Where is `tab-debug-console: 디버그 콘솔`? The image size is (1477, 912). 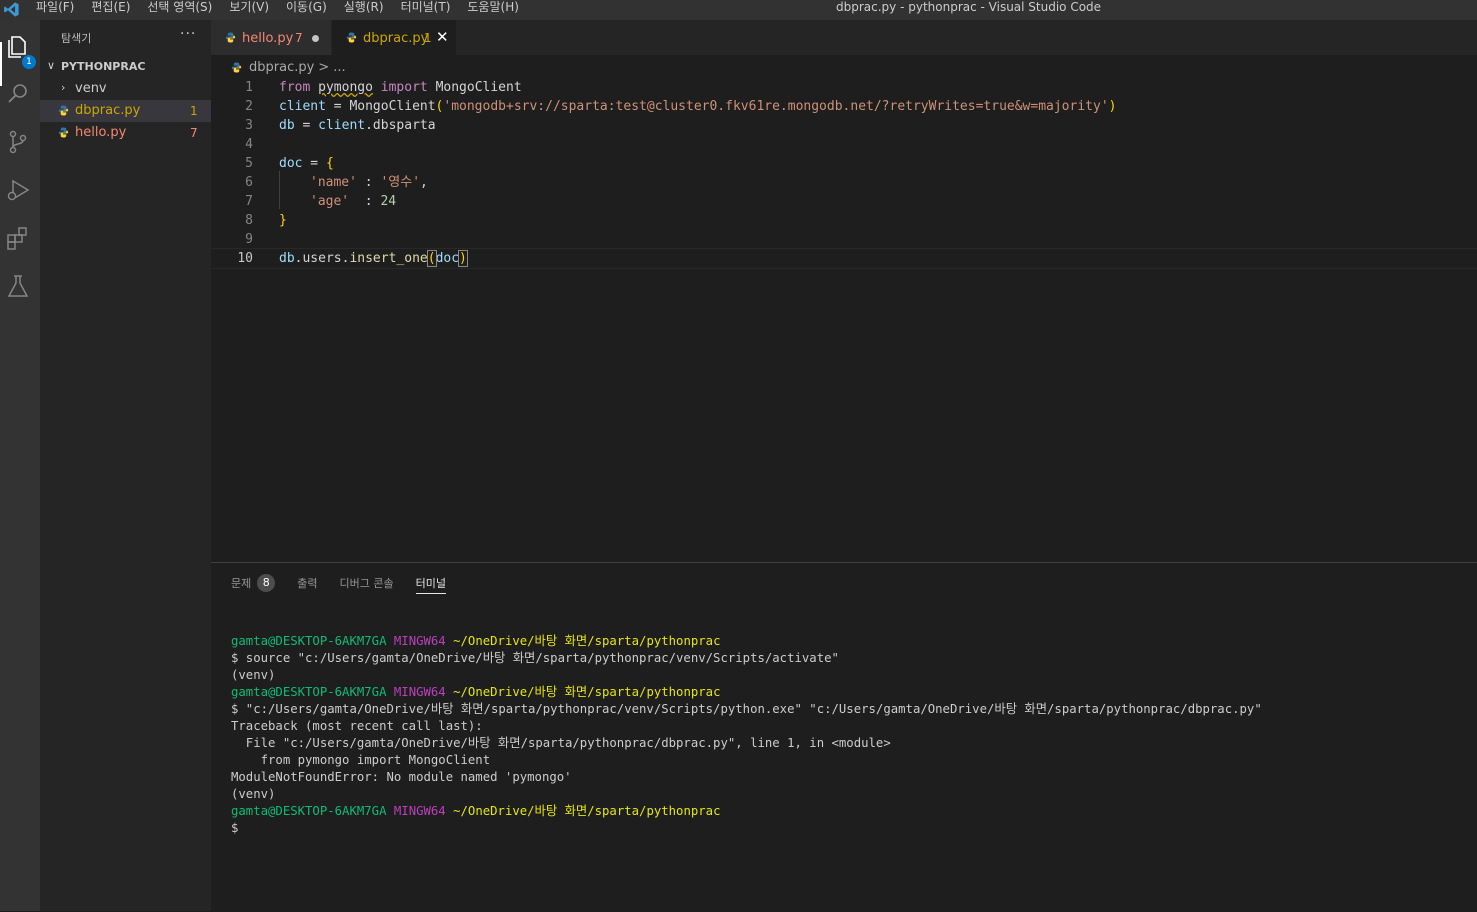 tab-debug-console: 디버그 콘솔 is located at coordinates (367, 583).